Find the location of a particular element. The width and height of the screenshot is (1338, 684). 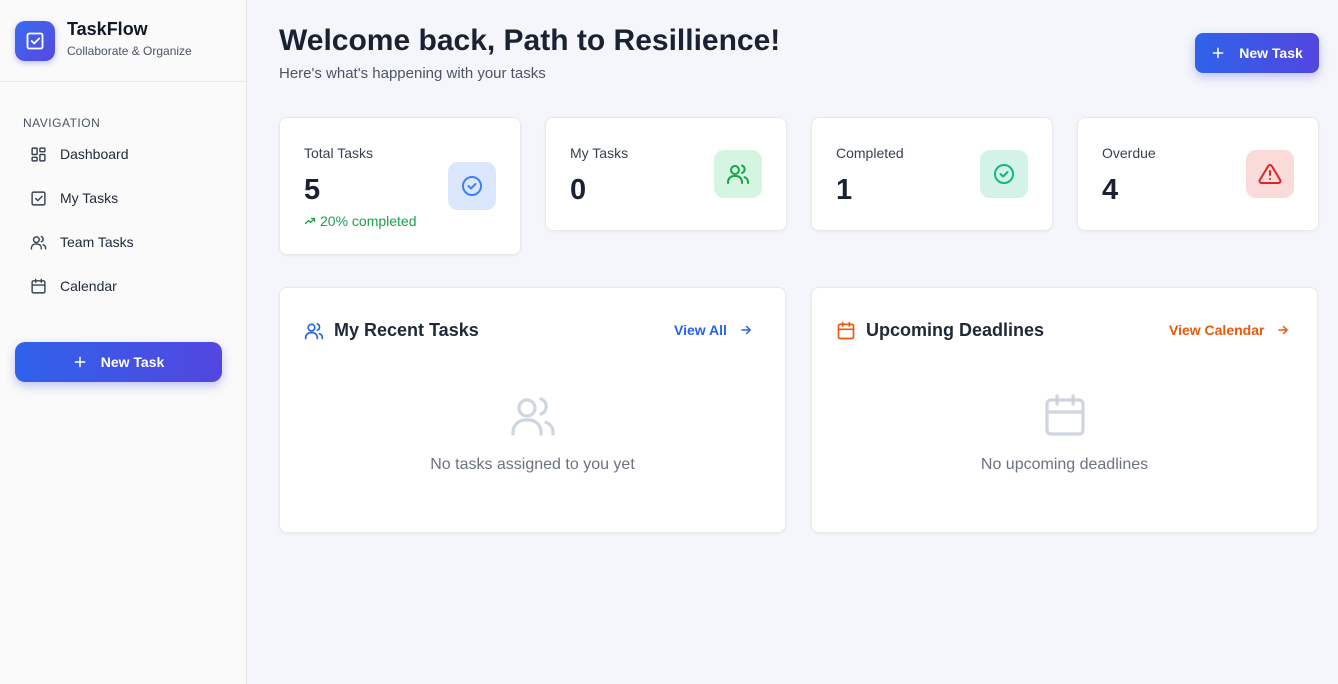

alert-triangle-icon is located at coordinates (1270, 173).